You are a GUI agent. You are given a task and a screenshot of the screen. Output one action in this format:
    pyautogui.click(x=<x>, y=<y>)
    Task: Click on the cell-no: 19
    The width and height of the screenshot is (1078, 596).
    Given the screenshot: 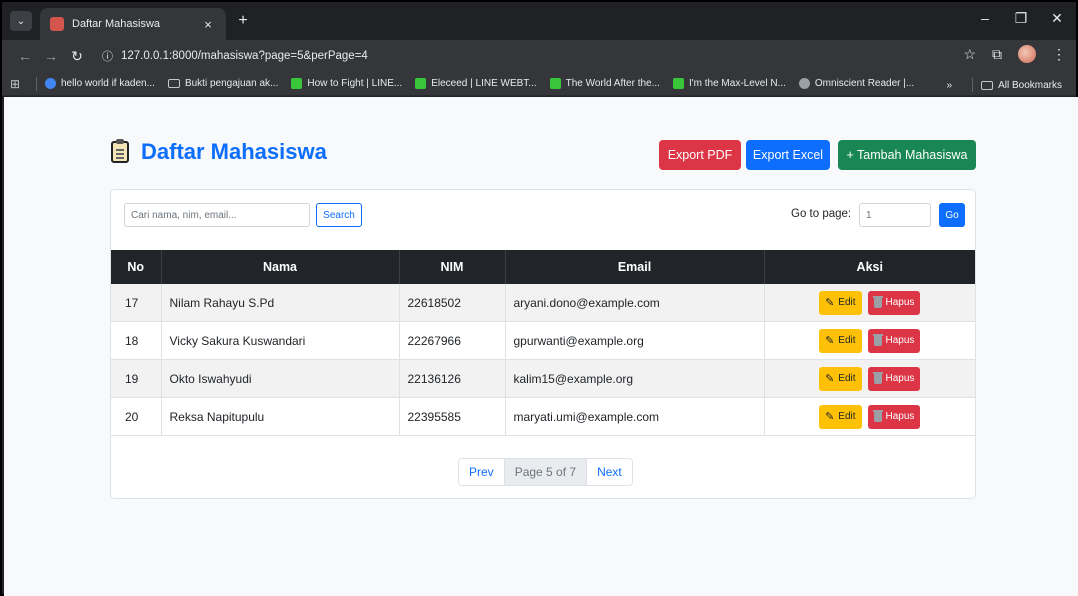 What is the action you would take?
    pyautogui.click(x=136, y=378)
    